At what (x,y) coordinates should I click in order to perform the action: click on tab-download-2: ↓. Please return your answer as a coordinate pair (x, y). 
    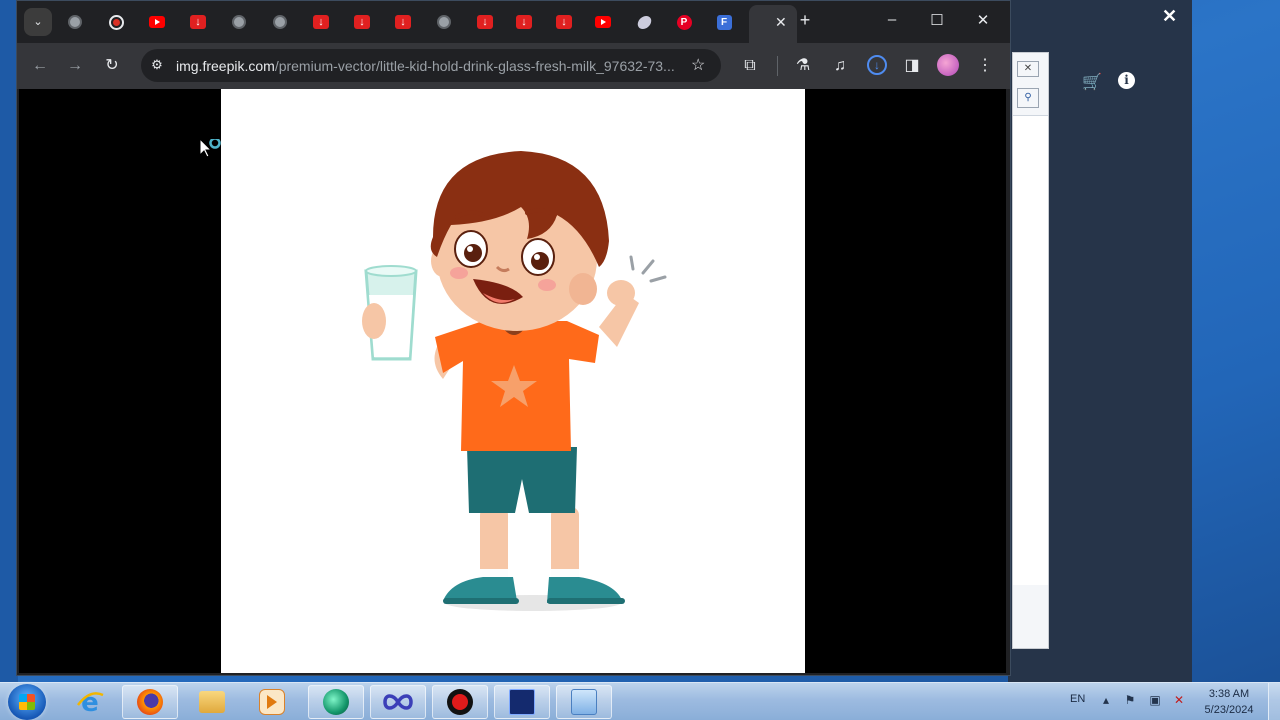
    Looking at the image, I should click on (321, 22).